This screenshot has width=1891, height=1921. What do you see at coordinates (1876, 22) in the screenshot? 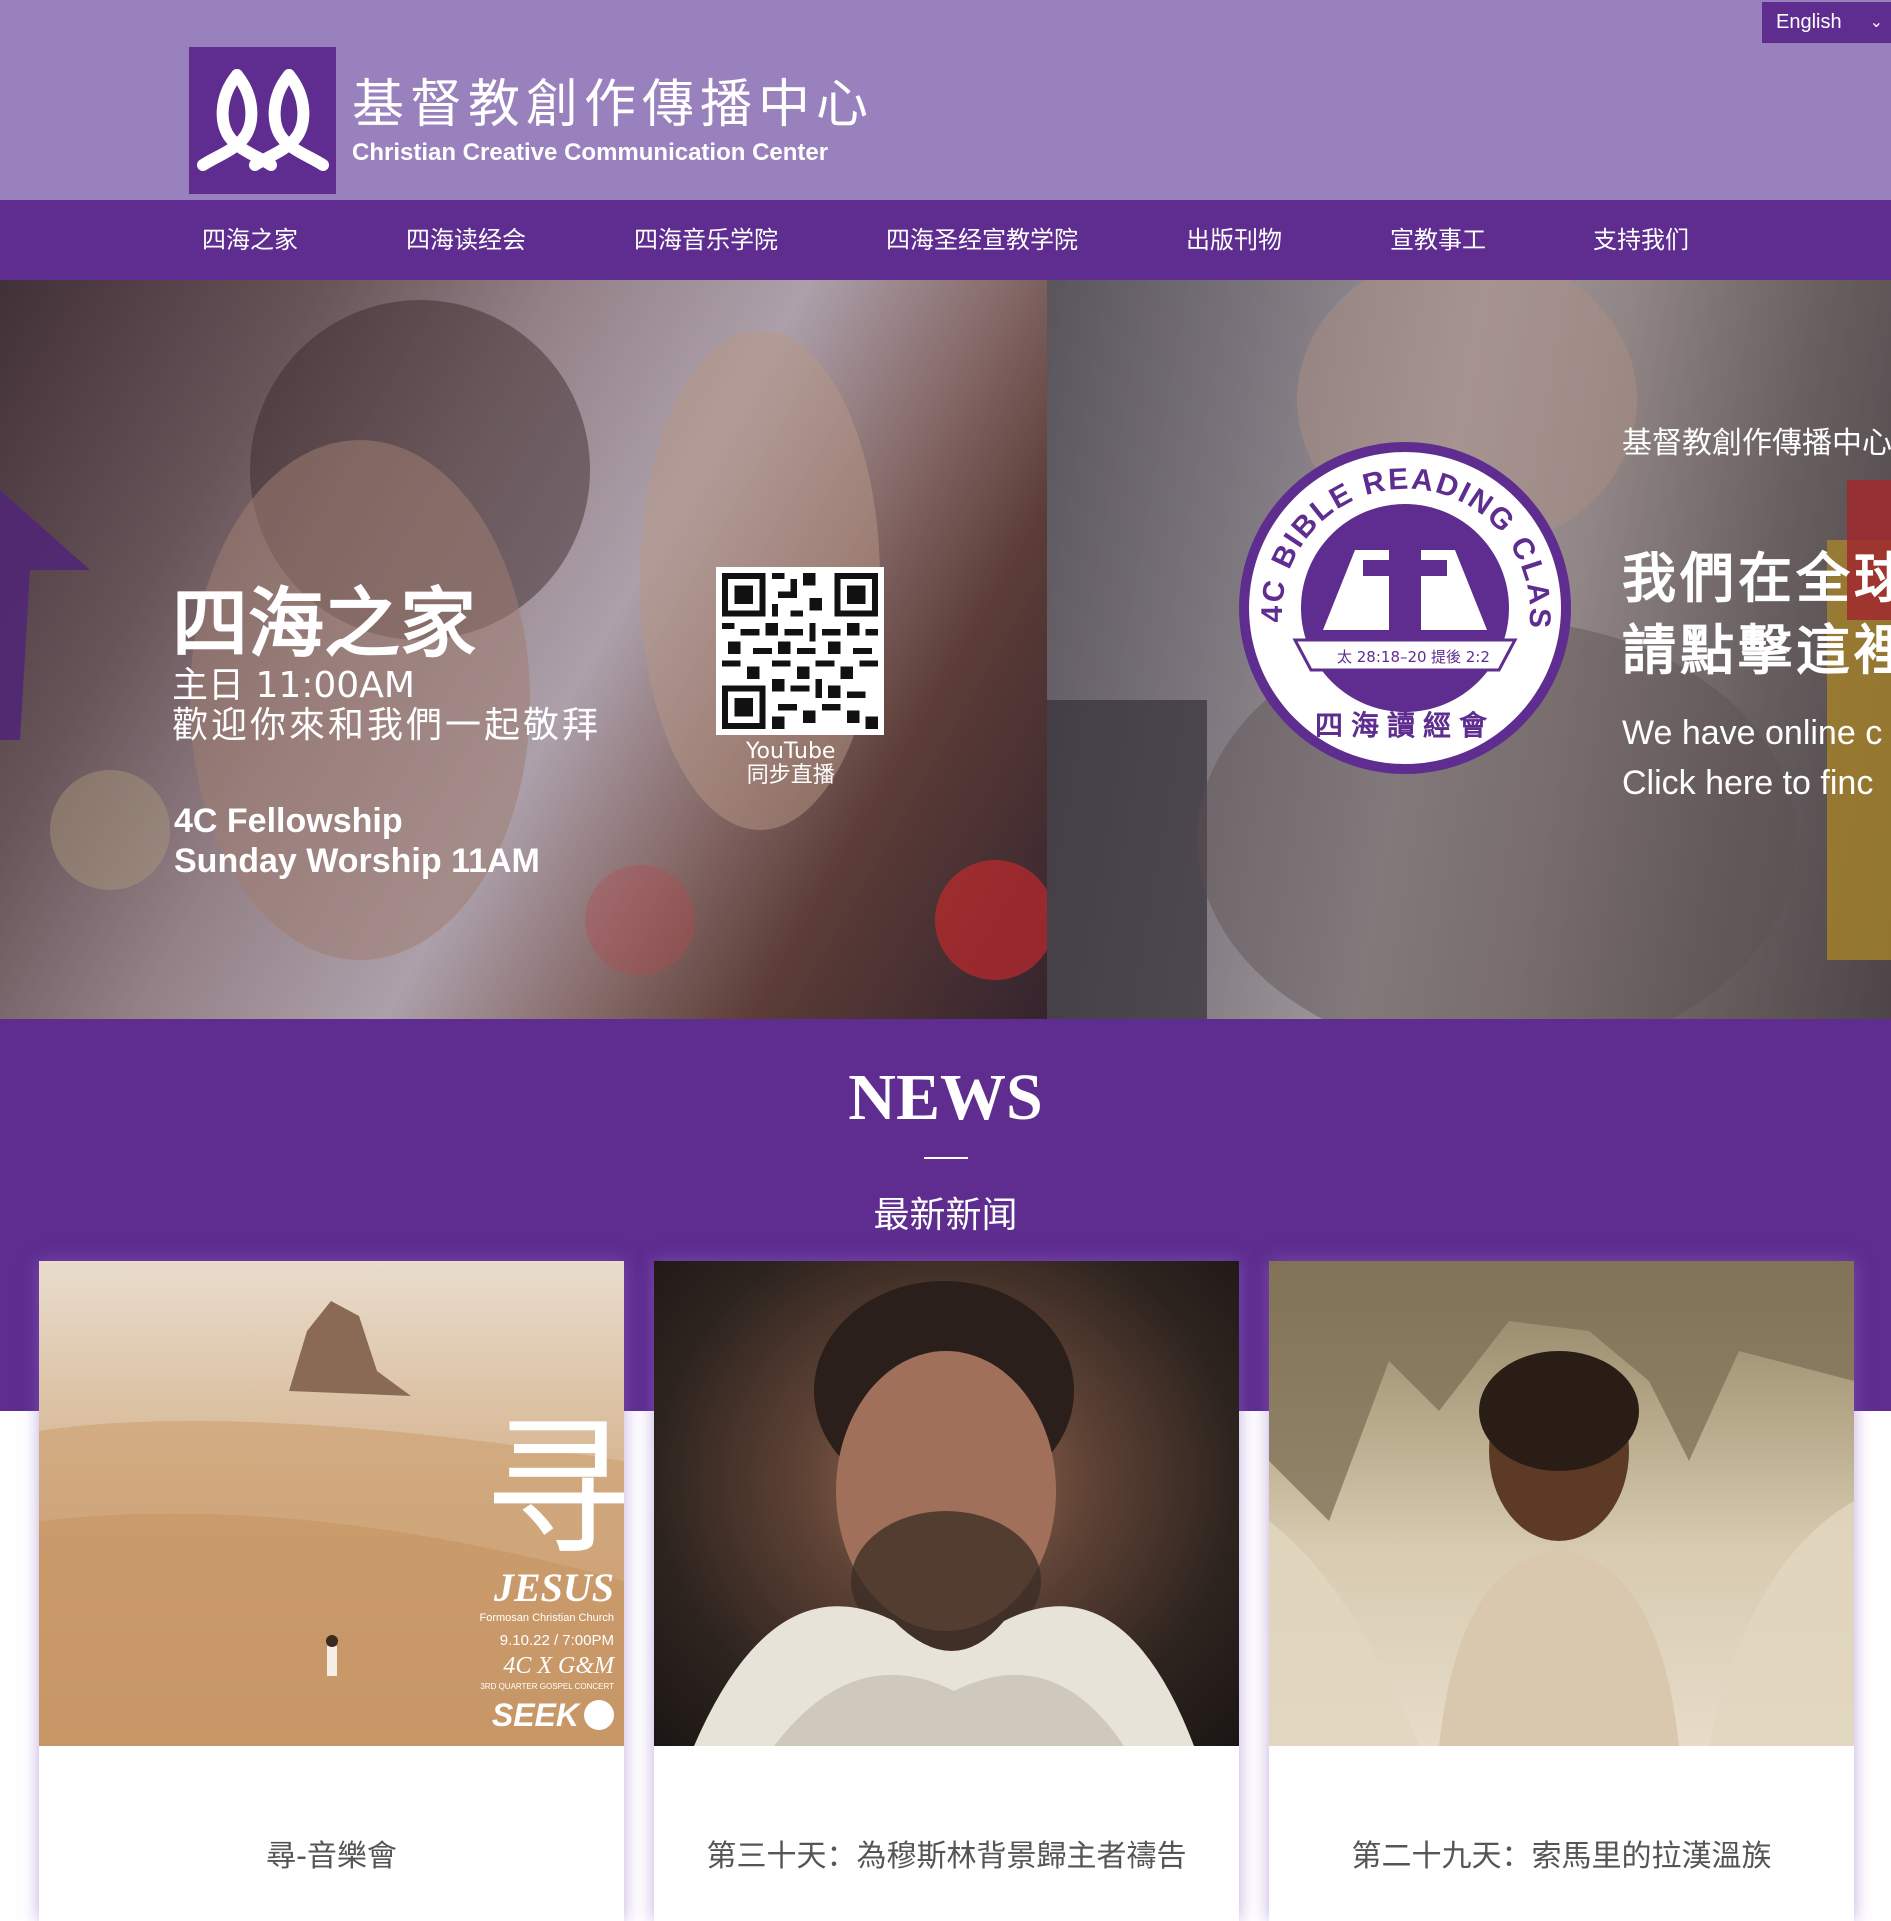
I see `chevron-down-icon: ⌄` at bounding box center [1876, 22].